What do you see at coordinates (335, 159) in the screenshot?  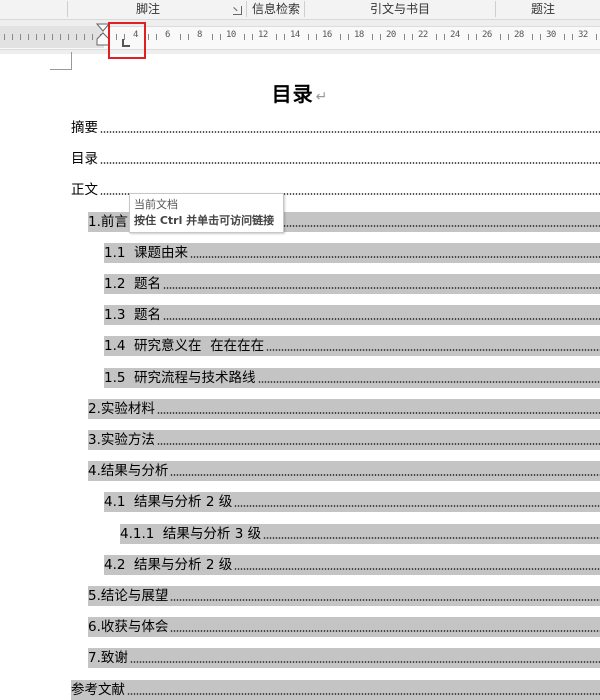 I see `toc-entry: 目录` at bounding box center [335, 159].